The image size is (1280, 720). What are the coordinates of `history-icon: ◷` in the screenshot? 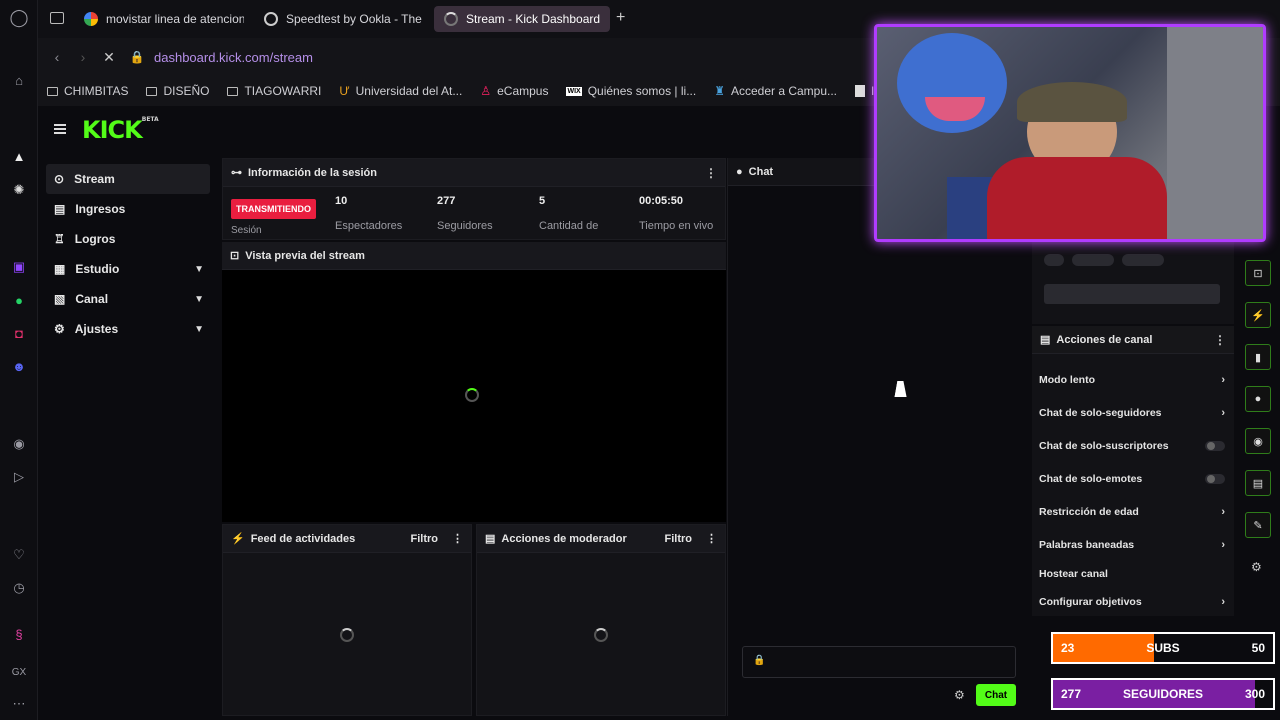 It's located at (19, 588).